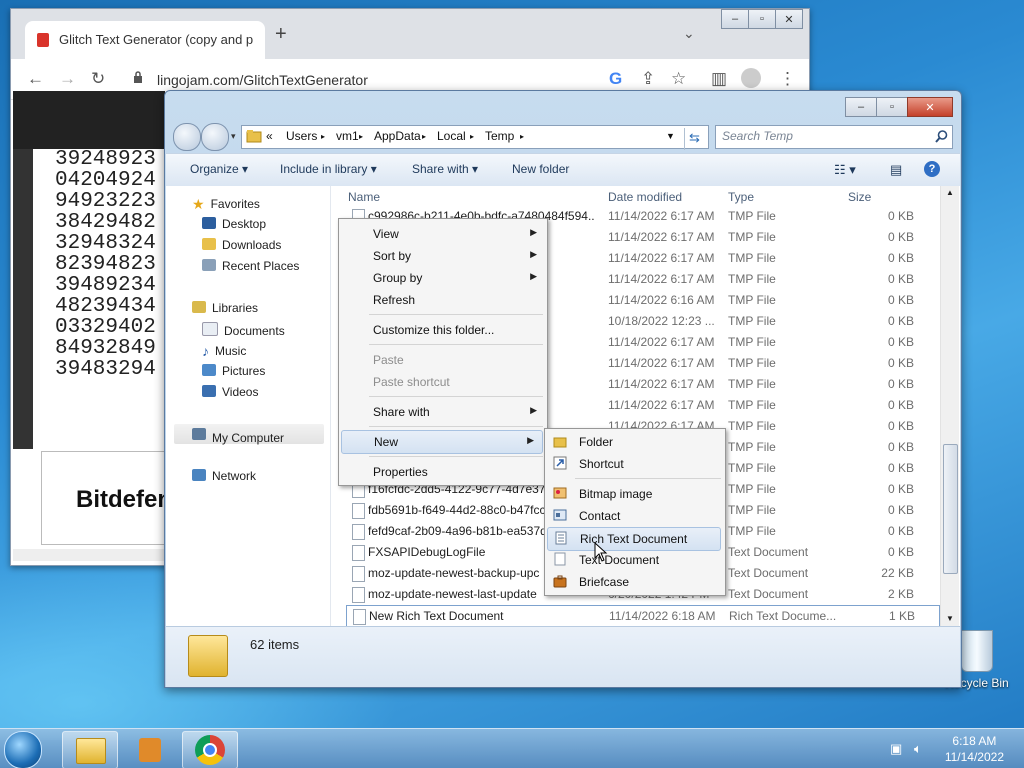 The height and width of the screenshot is (768, 1024). I want to click on menu-kebab-icon: ⋮, so click(787, 79).